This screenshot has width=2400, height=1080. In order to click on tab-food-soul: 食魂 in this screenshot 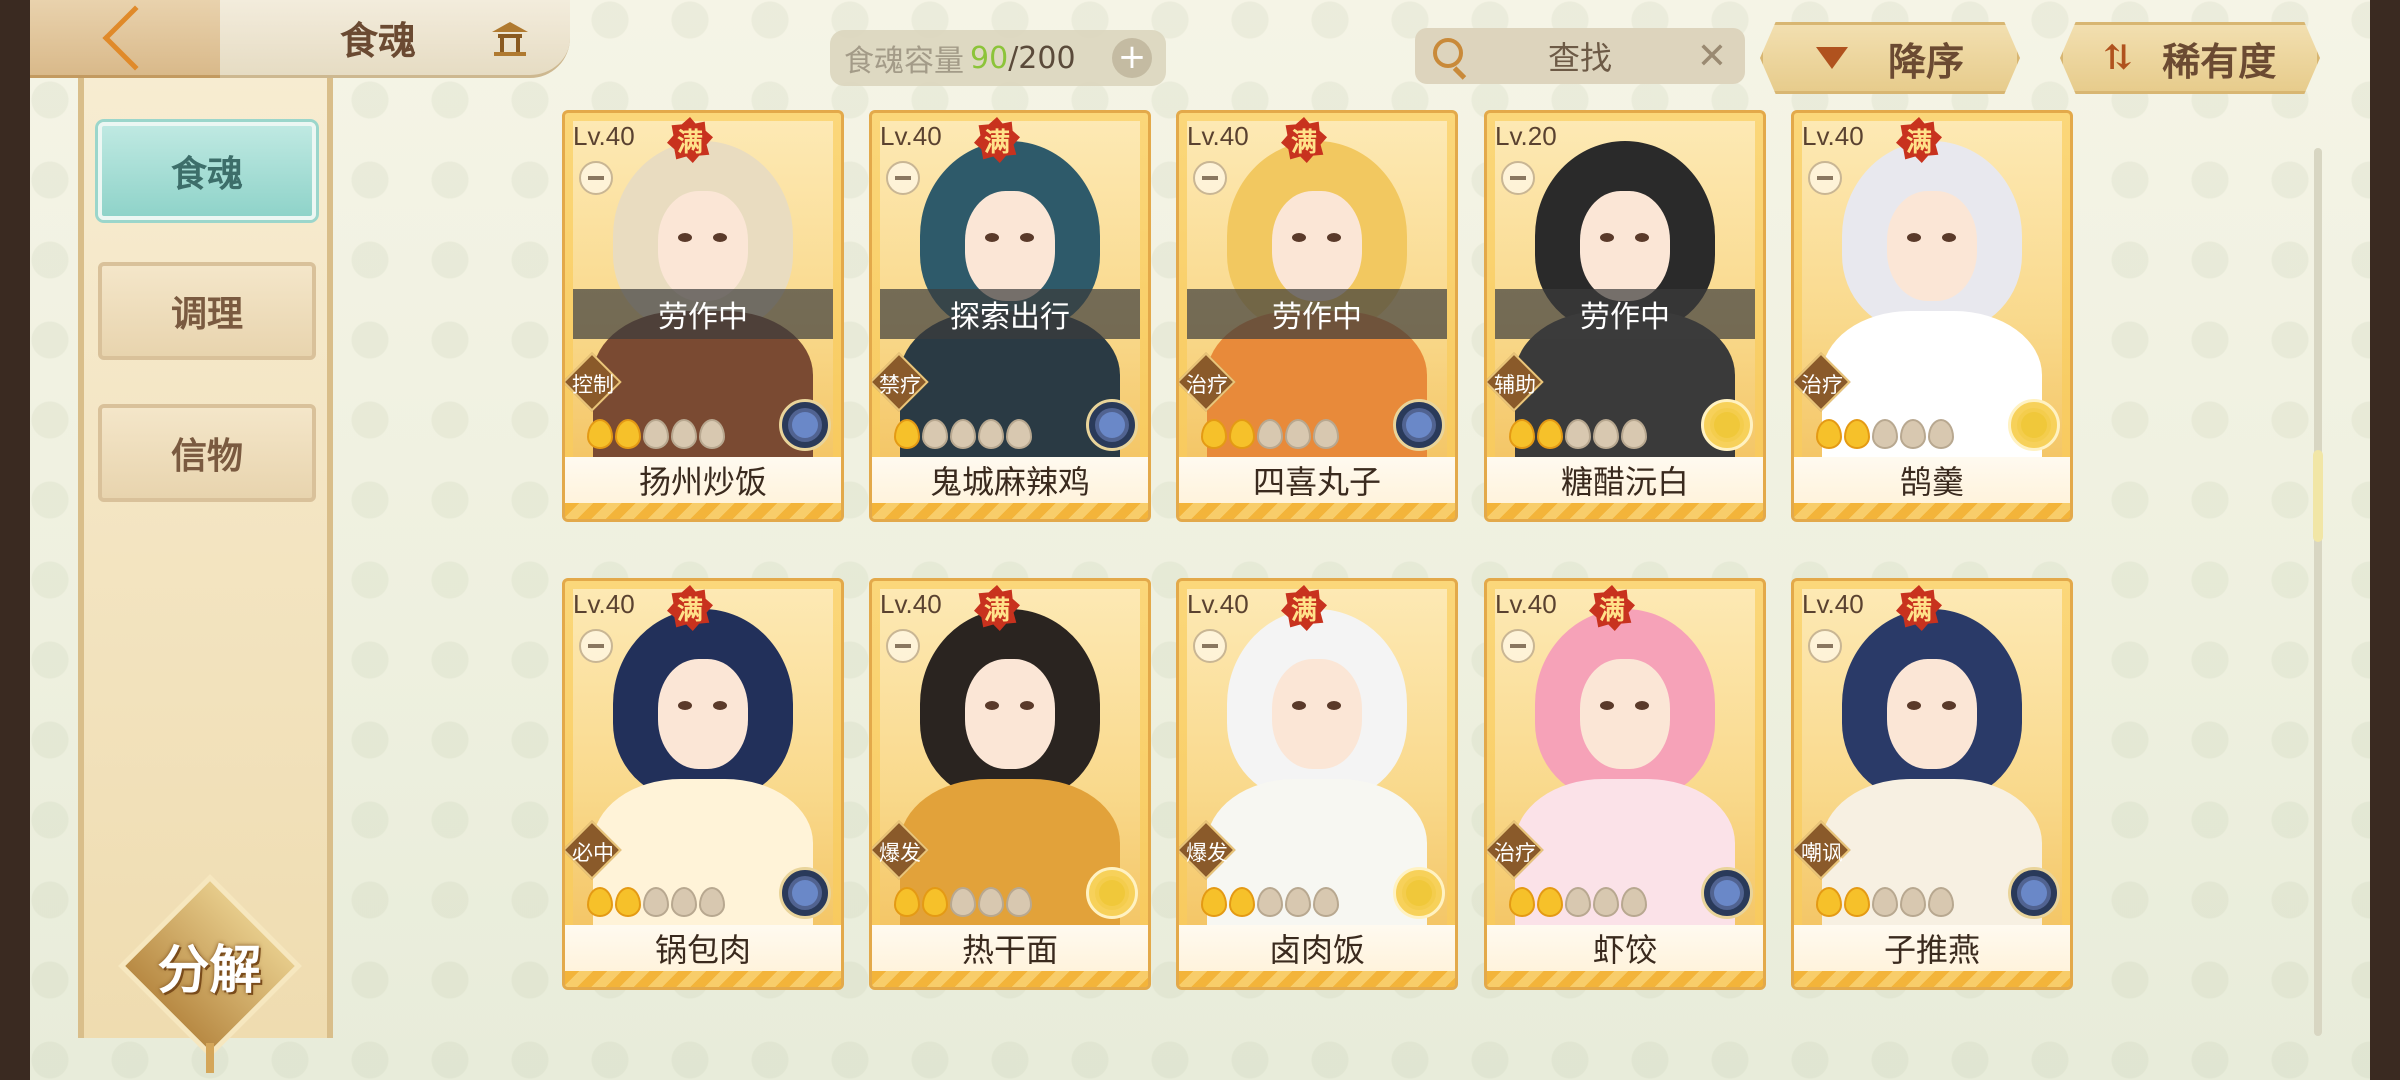, I will do `click(207, 171)`.